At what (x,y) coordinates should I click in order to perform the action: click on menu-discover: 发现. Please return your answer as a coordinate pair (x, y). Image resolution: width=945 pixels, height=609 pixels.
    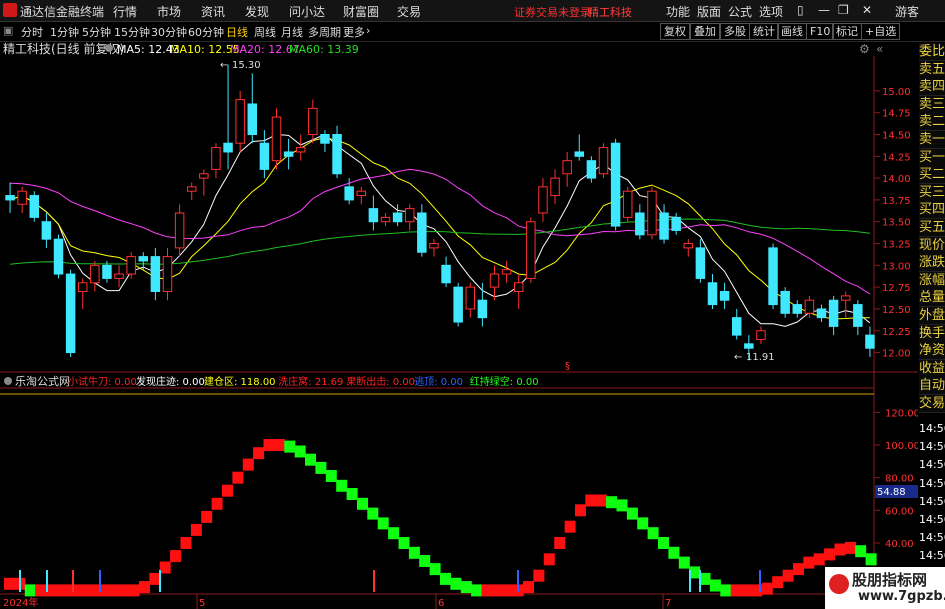
    Looking at the image, I should click on (257, 11).